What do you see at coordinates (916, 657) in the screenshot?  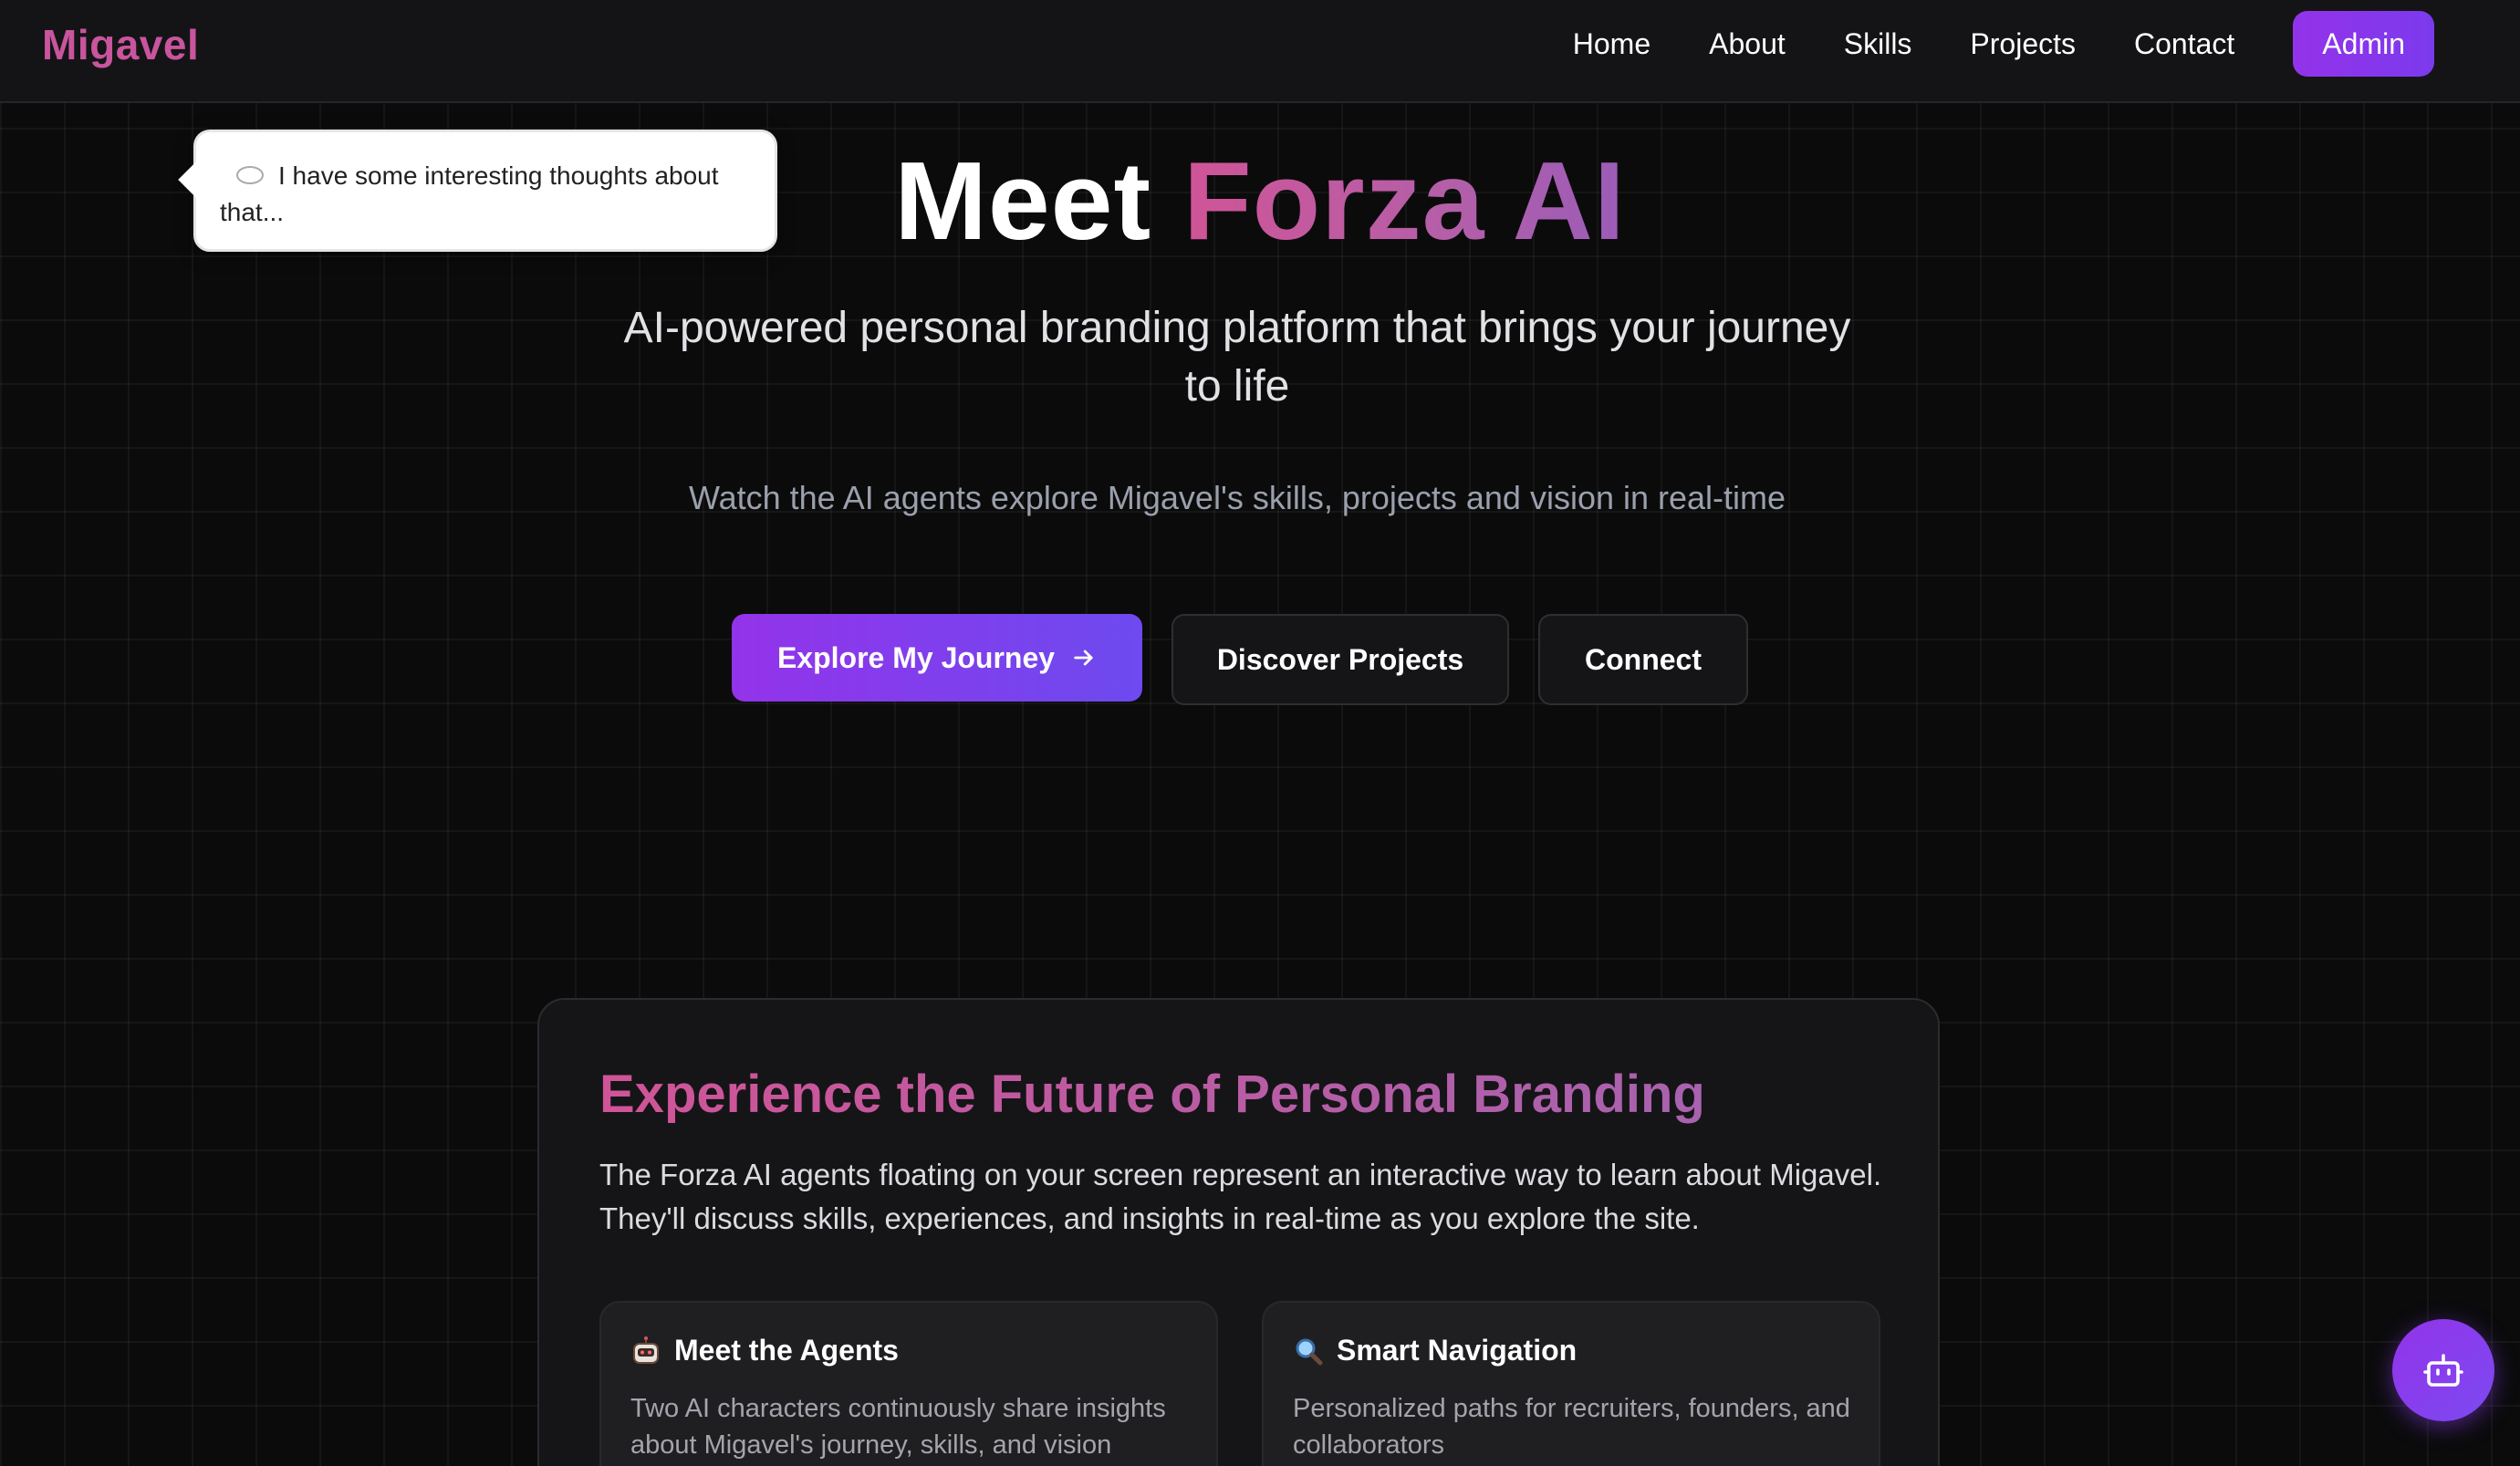 I see `explore-journey-label: Explore My Journey` at bounding box center [916, 657].